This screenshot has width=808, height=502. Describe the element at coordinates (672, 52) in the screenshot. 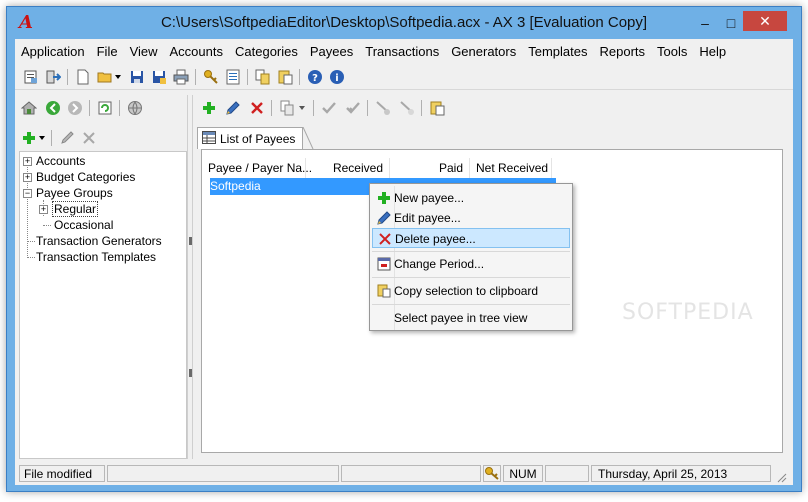

I see `menu-tools: Tools` at that location.